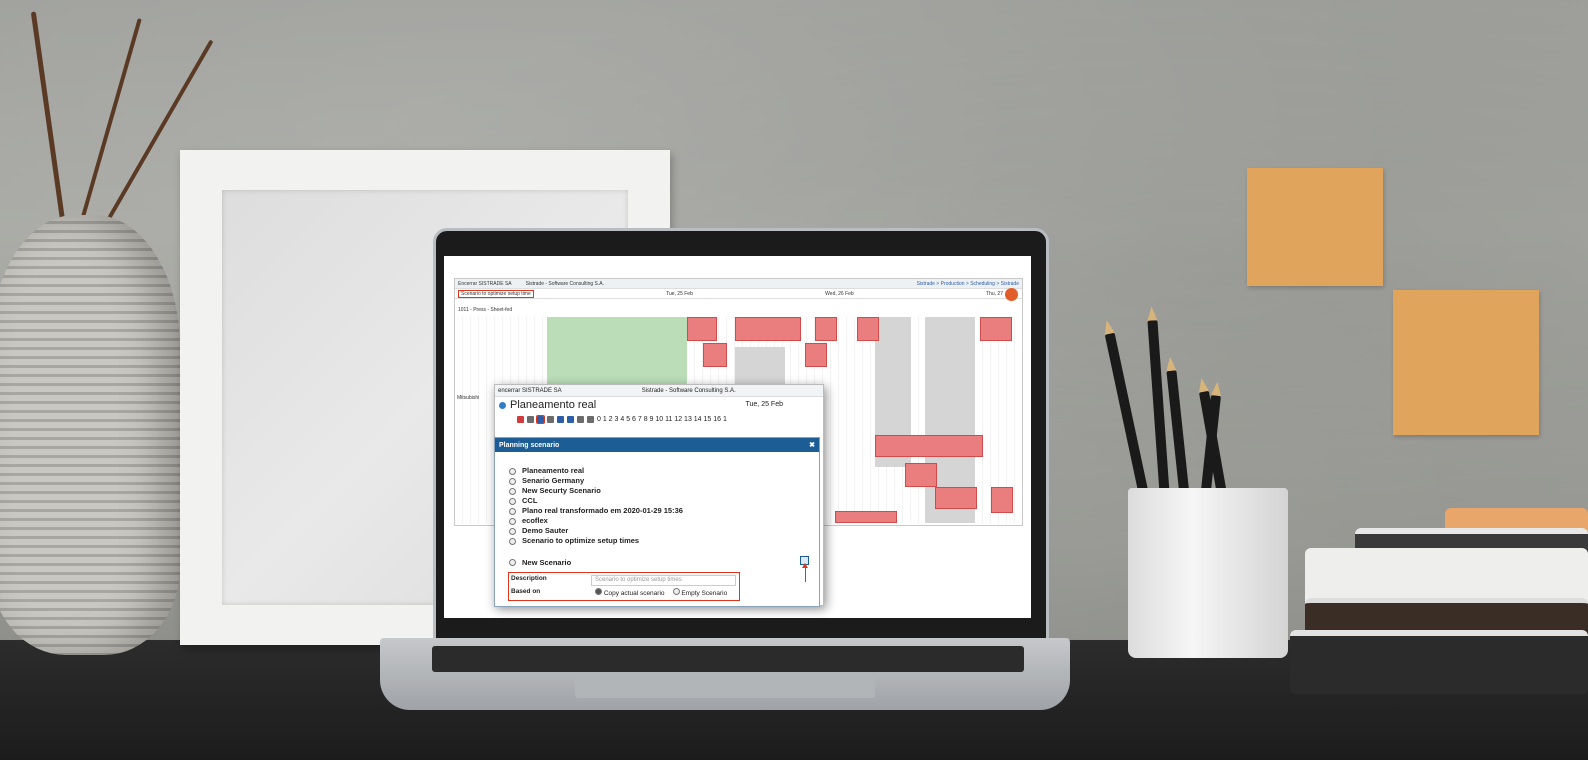 Image resolution: width=1588 pixels, height=760 pixels. I want to click on zoom-out-icon, so click(590, 419).